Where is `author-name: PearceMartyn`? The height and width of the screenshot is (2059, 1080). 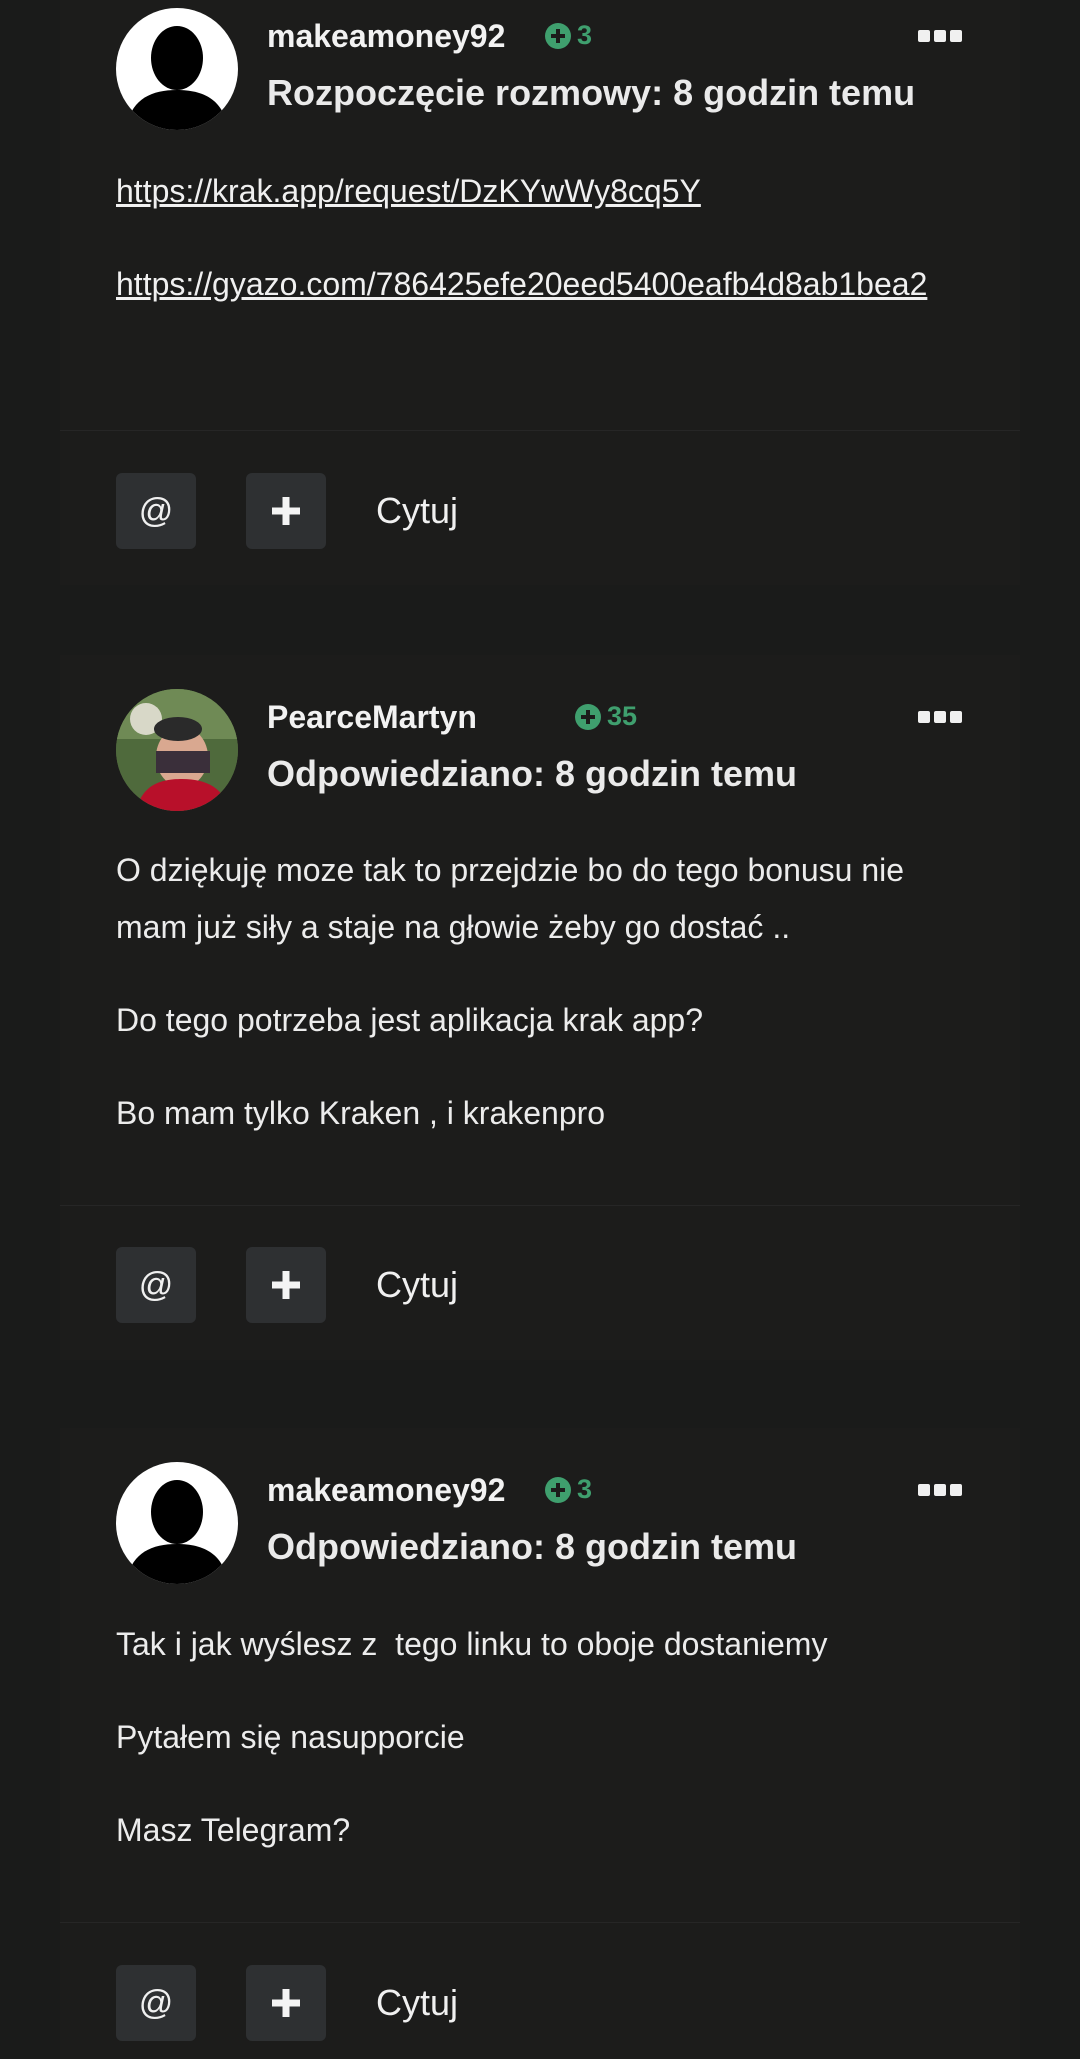 author-name: PearceMartyn is located at coordinates (372, 717).